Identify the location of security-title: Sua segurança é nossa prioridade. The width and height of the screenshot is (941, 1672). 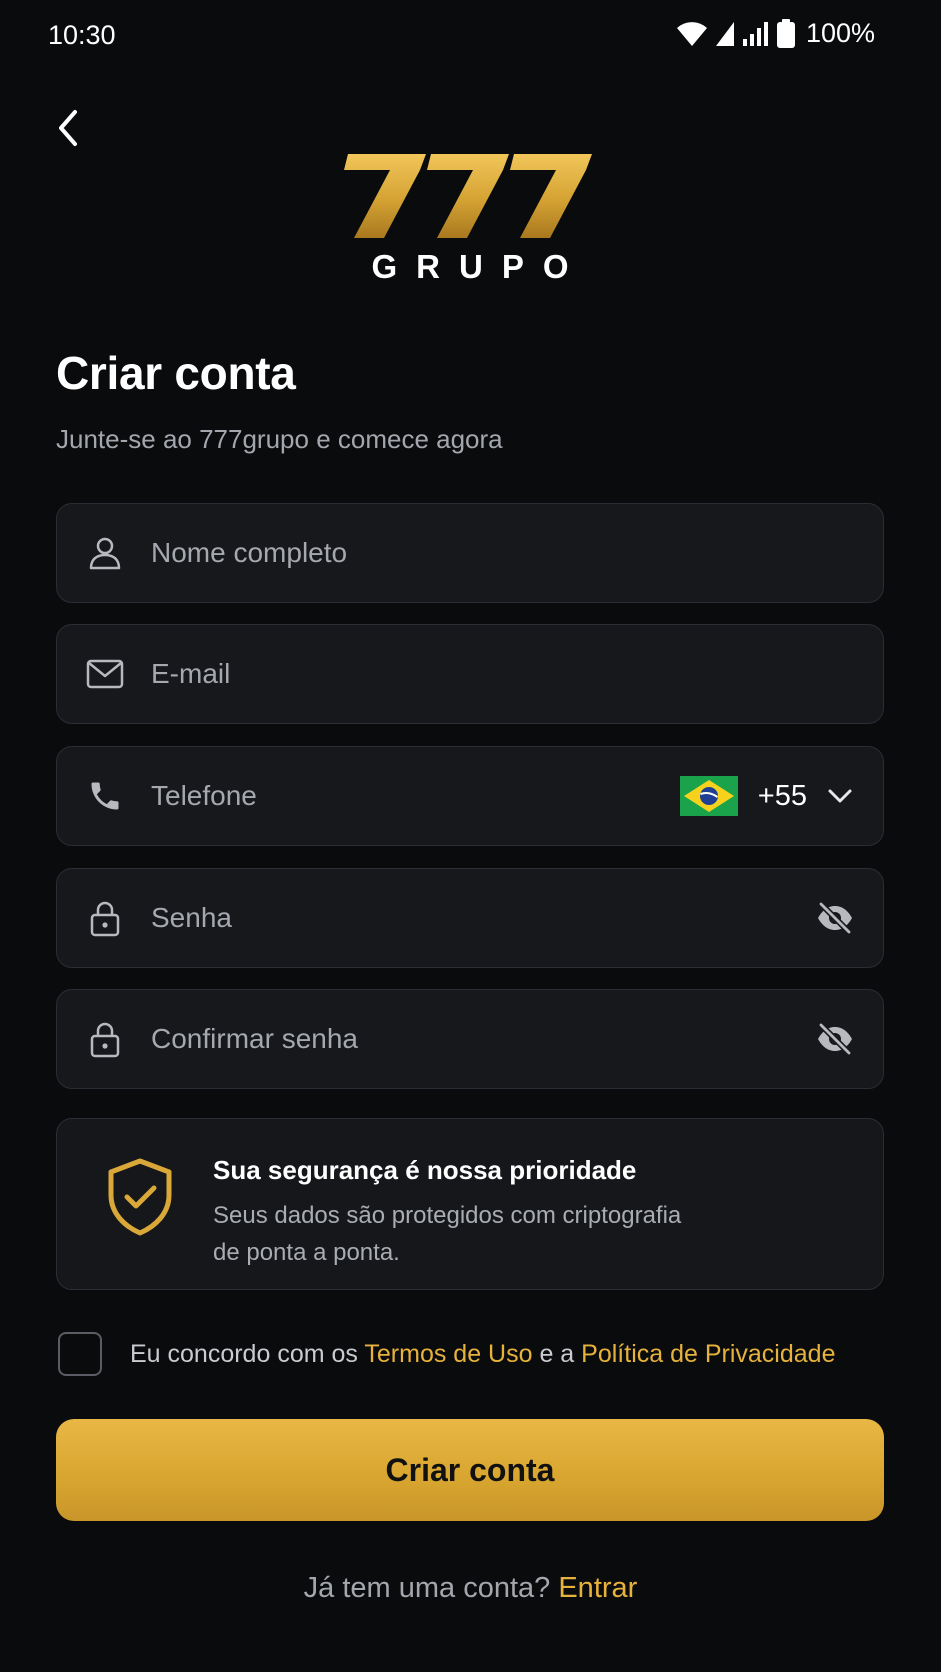
(425, 1170).